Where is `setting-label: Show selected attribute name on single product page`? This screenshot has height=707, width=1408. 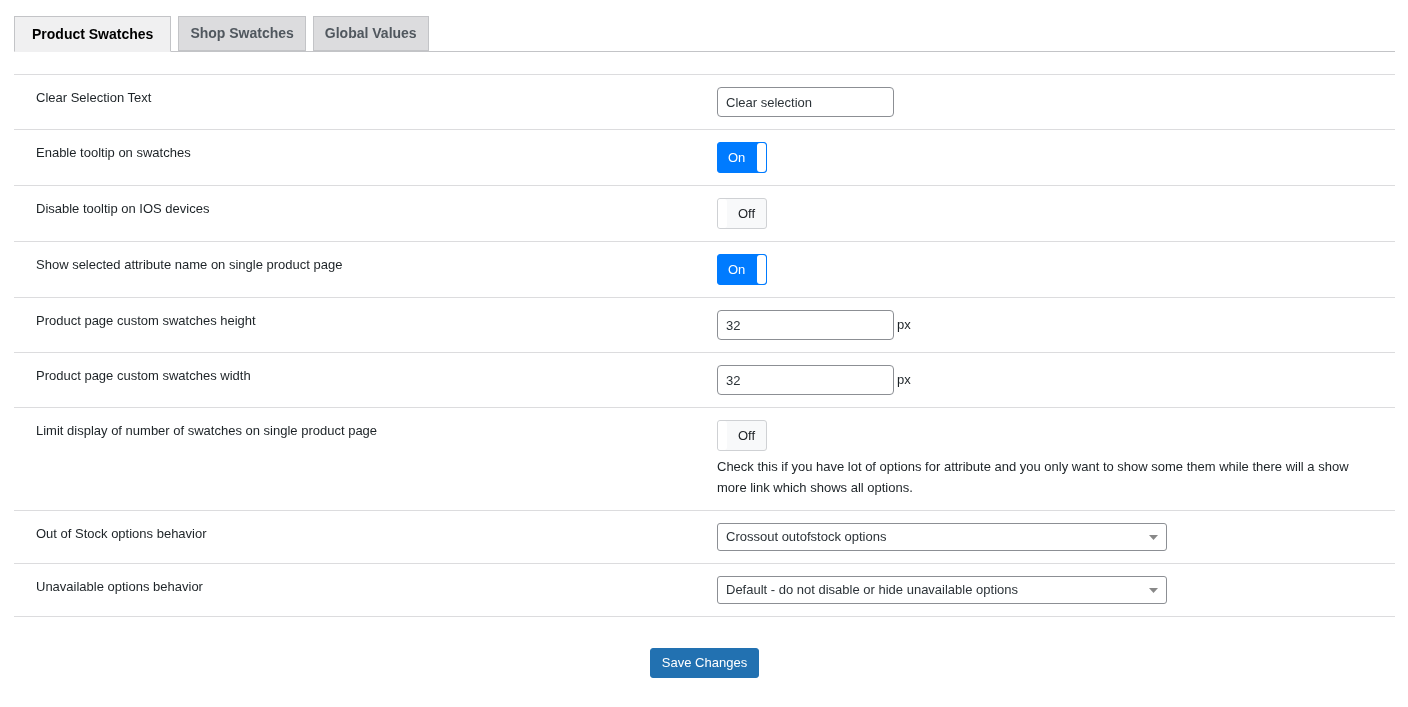
setting-label: Show selected attribute name on single product page is located at coordinates (189, 264).